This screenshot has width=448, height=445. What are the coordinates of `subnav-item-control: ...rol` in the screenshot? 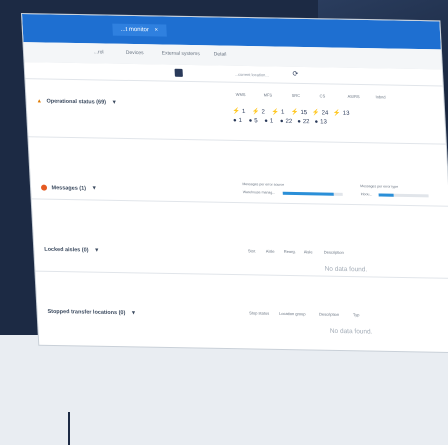 It's located at (99, 52).